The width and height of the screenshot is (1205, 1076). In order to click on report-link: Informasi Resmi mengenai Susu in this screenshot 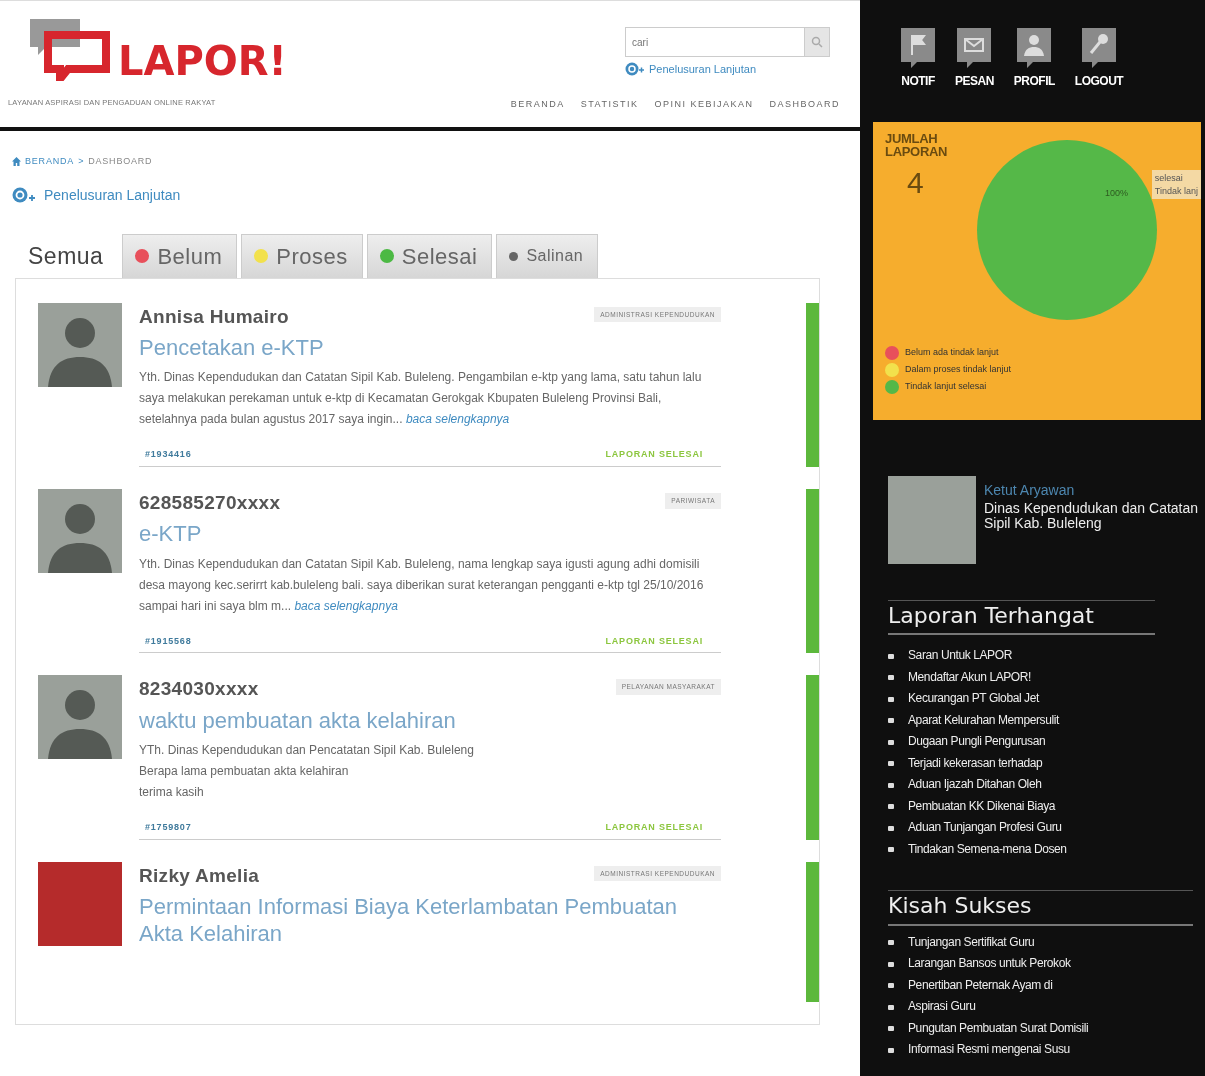, I will do `click(989, 1050)`.